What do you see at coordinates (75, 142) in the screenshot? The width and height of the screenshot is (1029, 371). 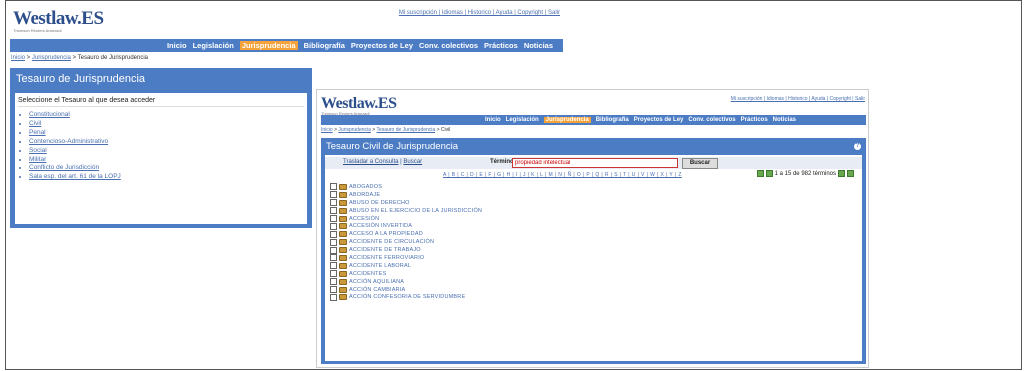 I see `tesauro-item-contencioso: Contencioso-Administrativo` at bounding box center [75, 142].